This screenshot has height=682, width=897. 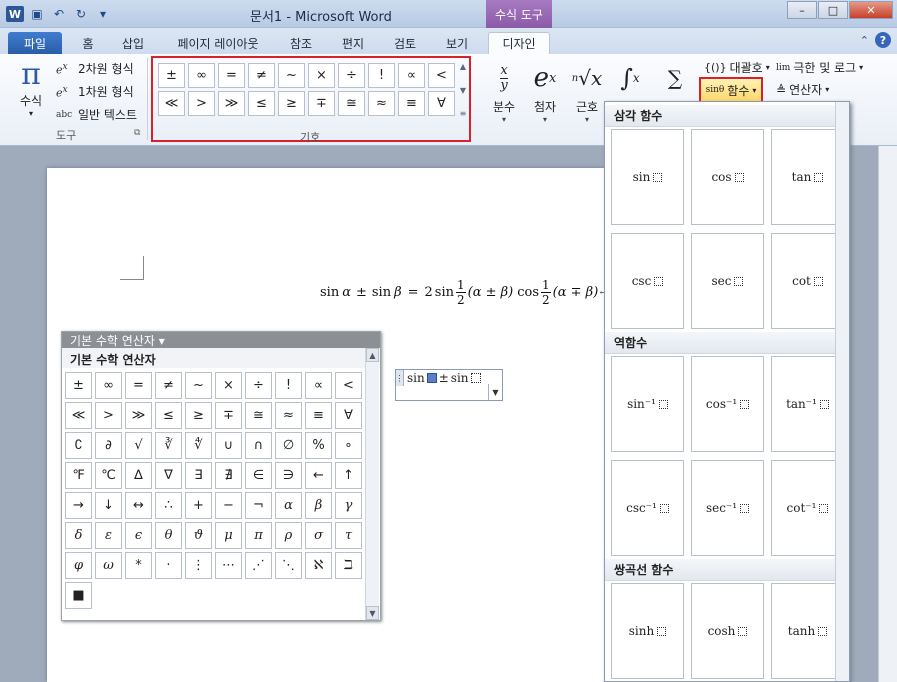 I want to click on limit-log-button: lim 극한 및 로그 ▾, so click(x=819, y=67).